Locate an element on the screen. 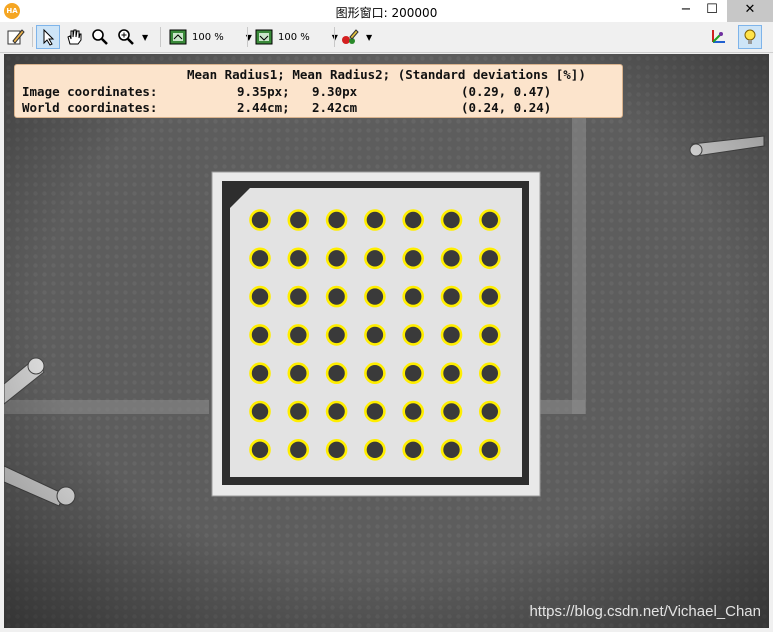 This screenshot has height=632, width=773. world-coords-label: World coordinates: is located at coordinates (90, 107).